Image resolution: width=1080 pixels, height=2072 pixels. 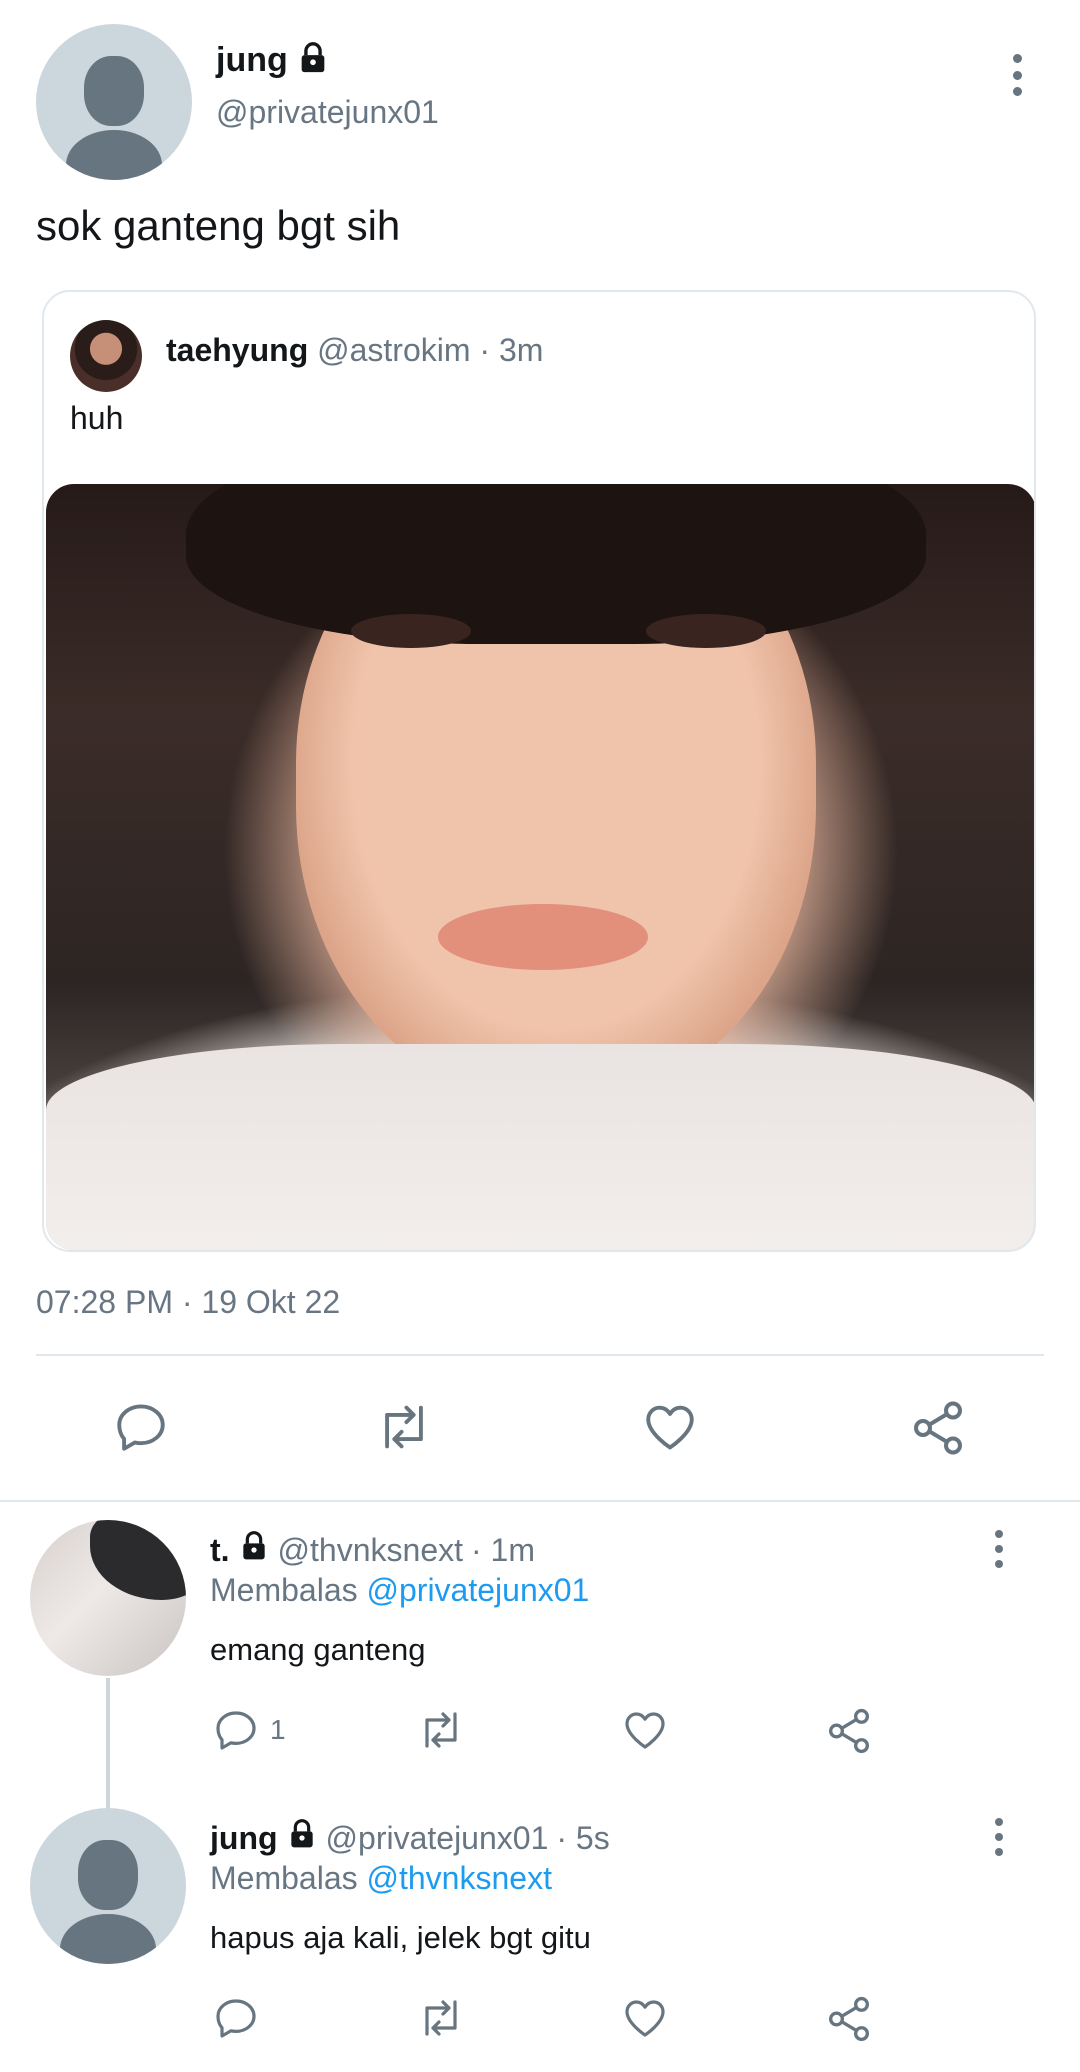 I want to click on reply-time: · 5s, so click(x=583, y=1837).